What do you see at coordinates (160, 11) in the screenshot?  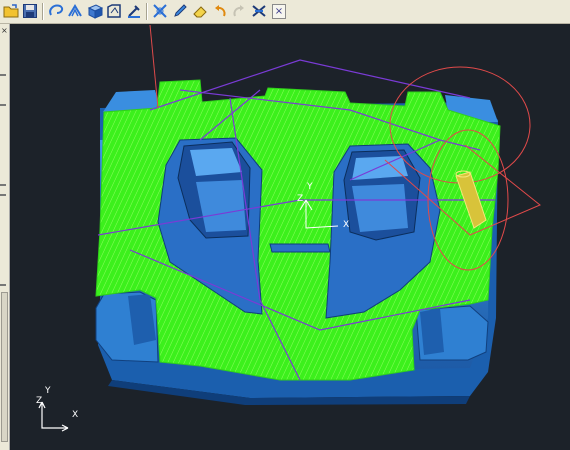 I see `select-icon` at bounding box center [160, 11].